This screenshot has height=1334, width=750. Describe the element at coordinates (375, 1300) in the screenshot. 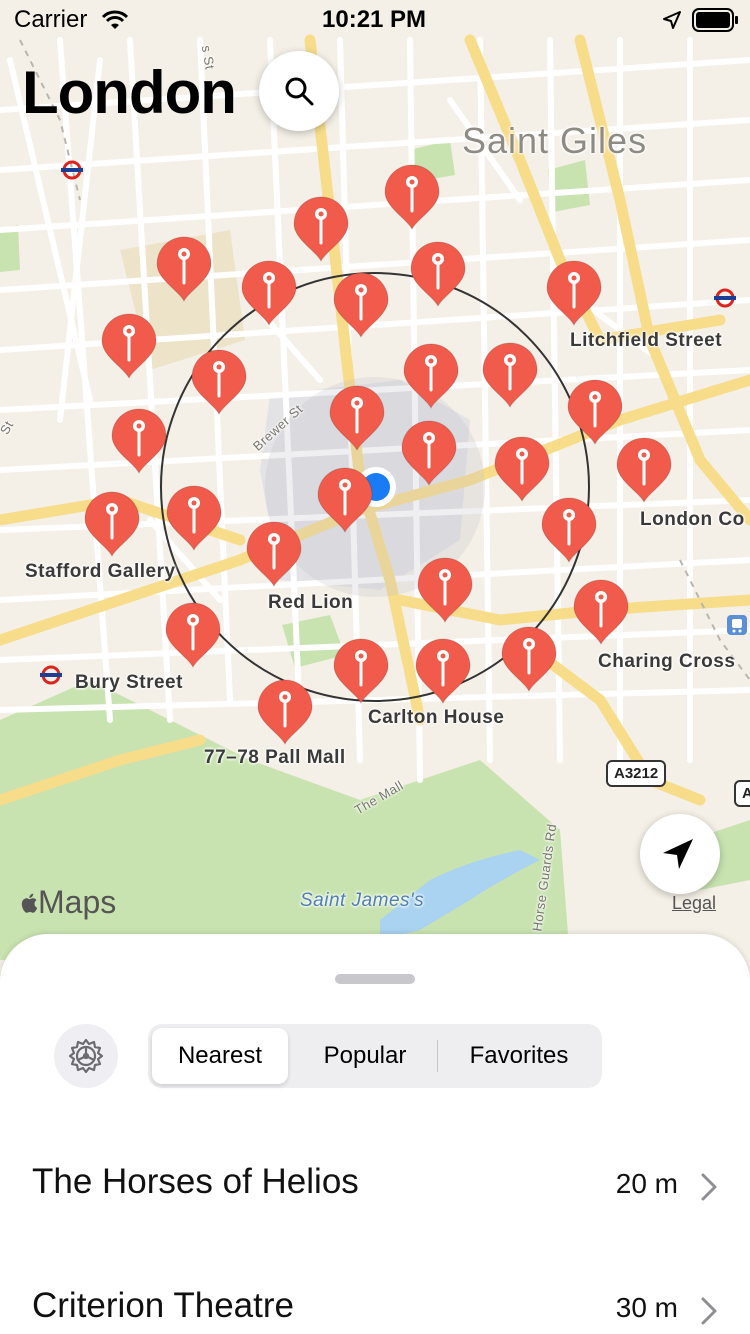

I see `list-item: Criterion Theatre 30 m` at that location.